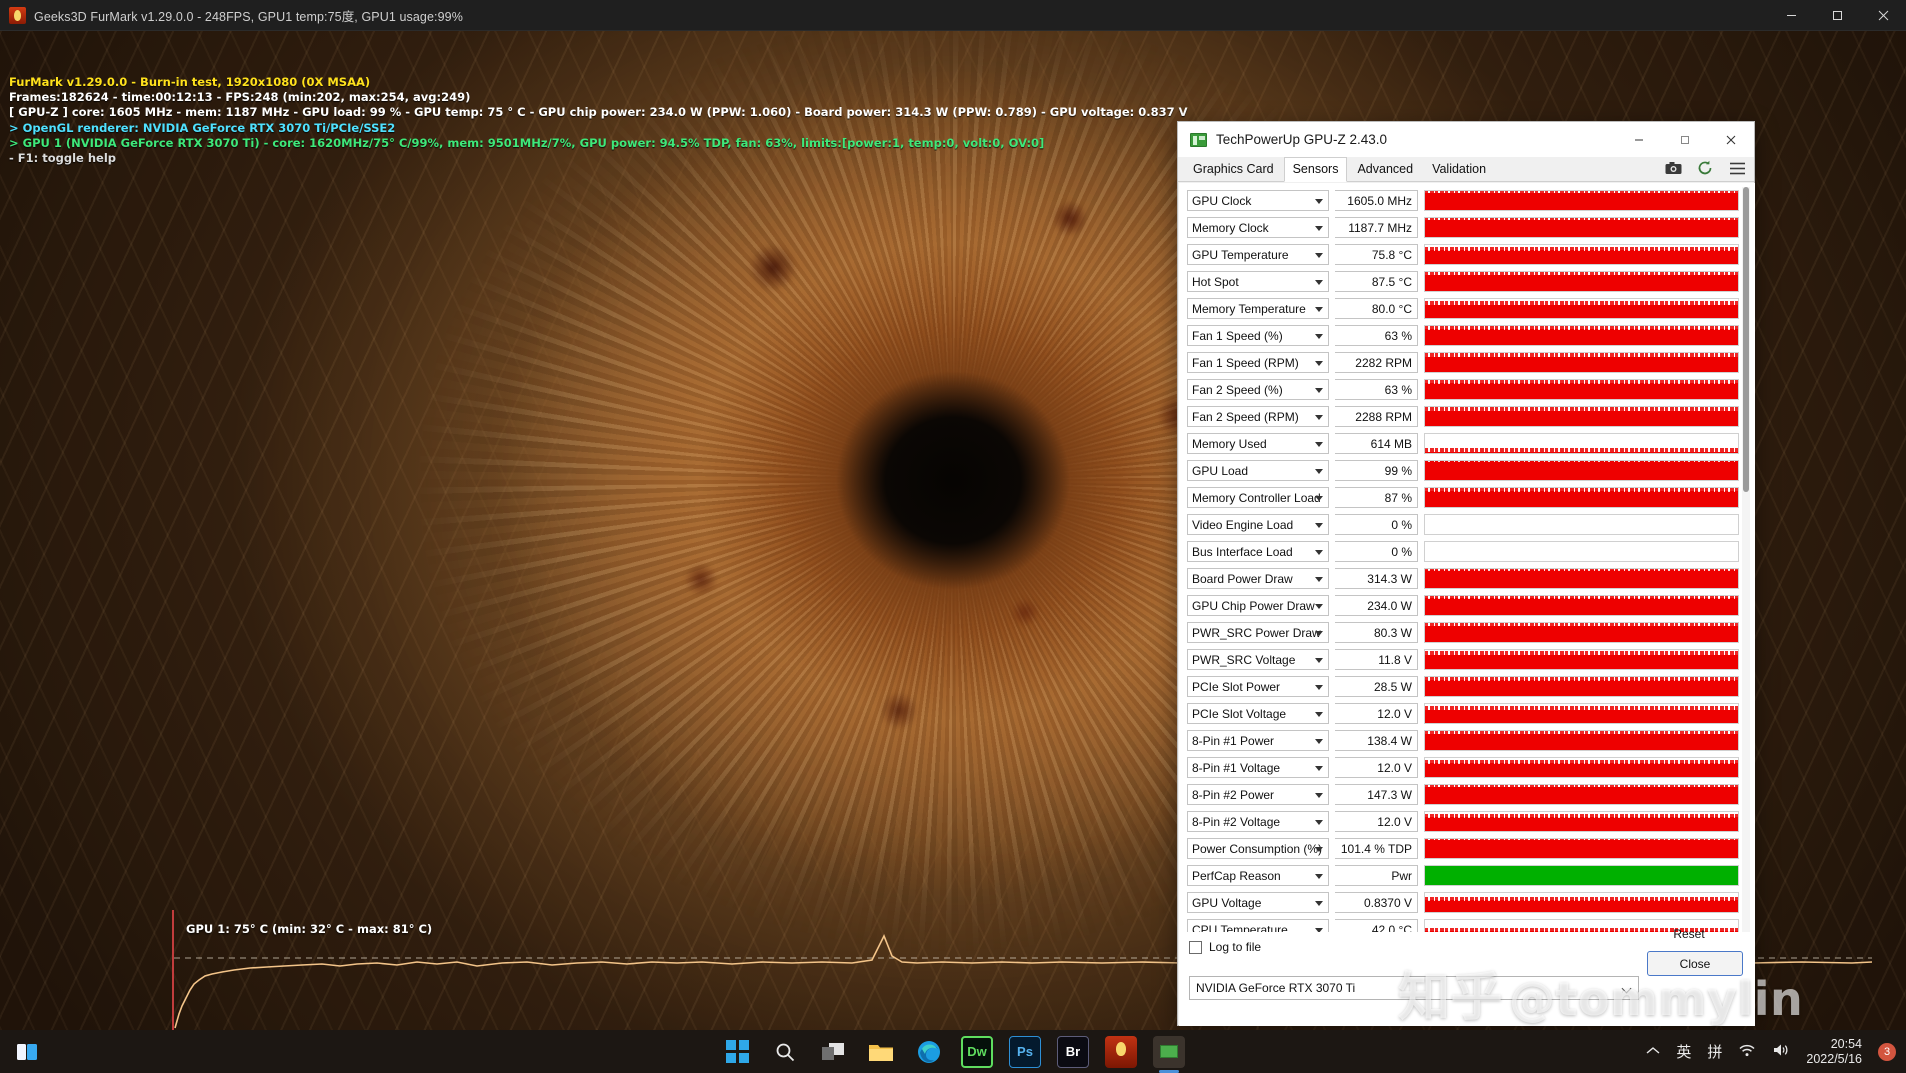 This screenshot has width=1906, height=1073. I want to click on log-to-file-checkbox, so click(1195, 947).